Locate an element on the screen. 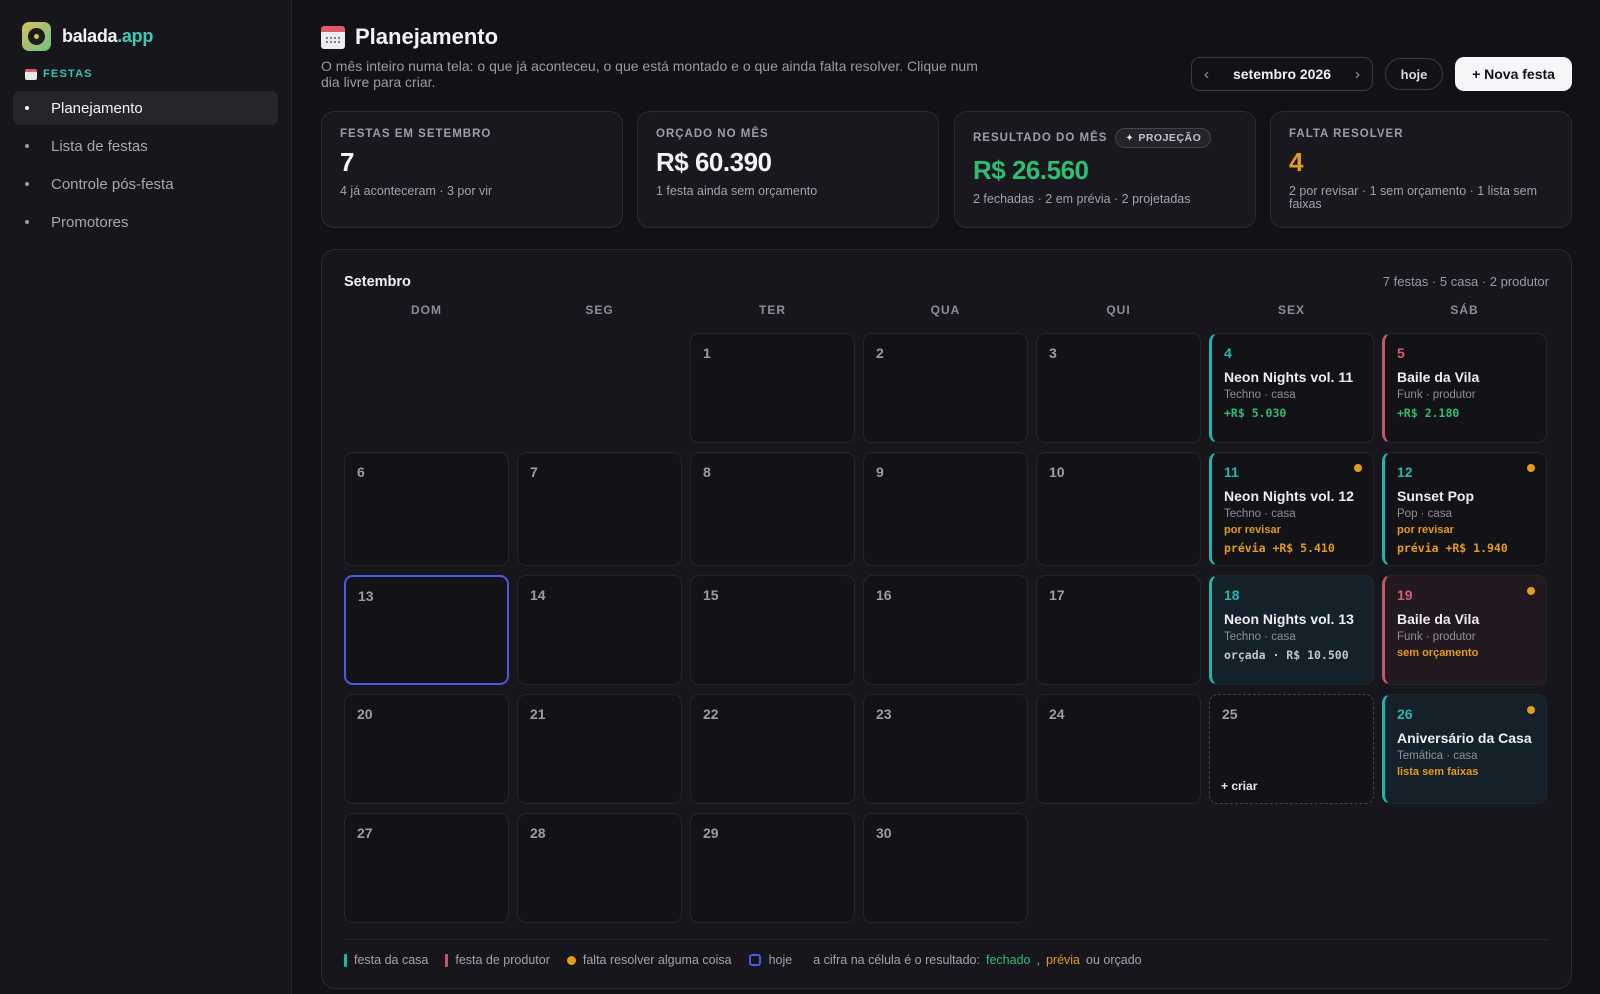 The image size is (1600, 994). event-result: prévia +R$ 5.410 is located at coordinates (1279, 548).